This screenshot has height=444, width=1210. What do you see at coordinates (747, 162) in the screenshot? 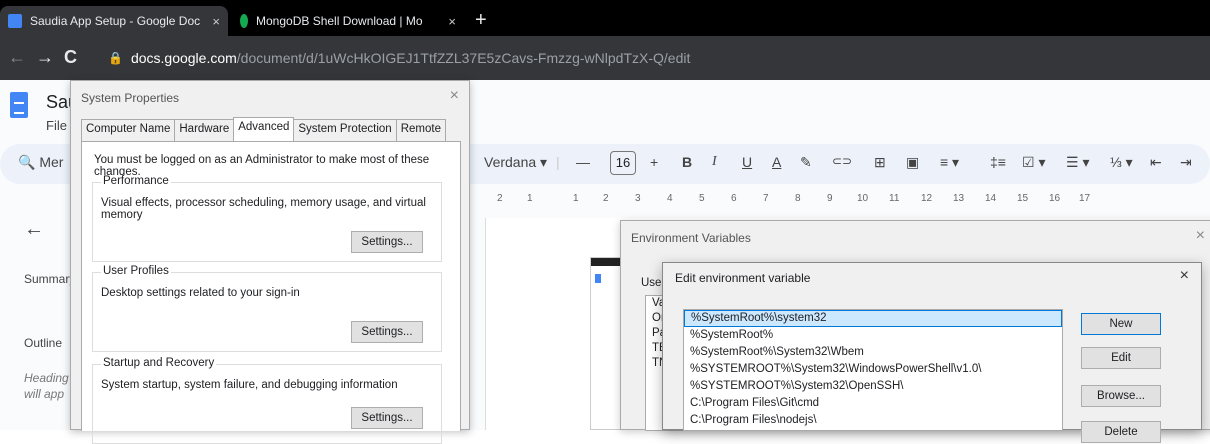
I see `underline-button: U` at bounding box center [747, 162].